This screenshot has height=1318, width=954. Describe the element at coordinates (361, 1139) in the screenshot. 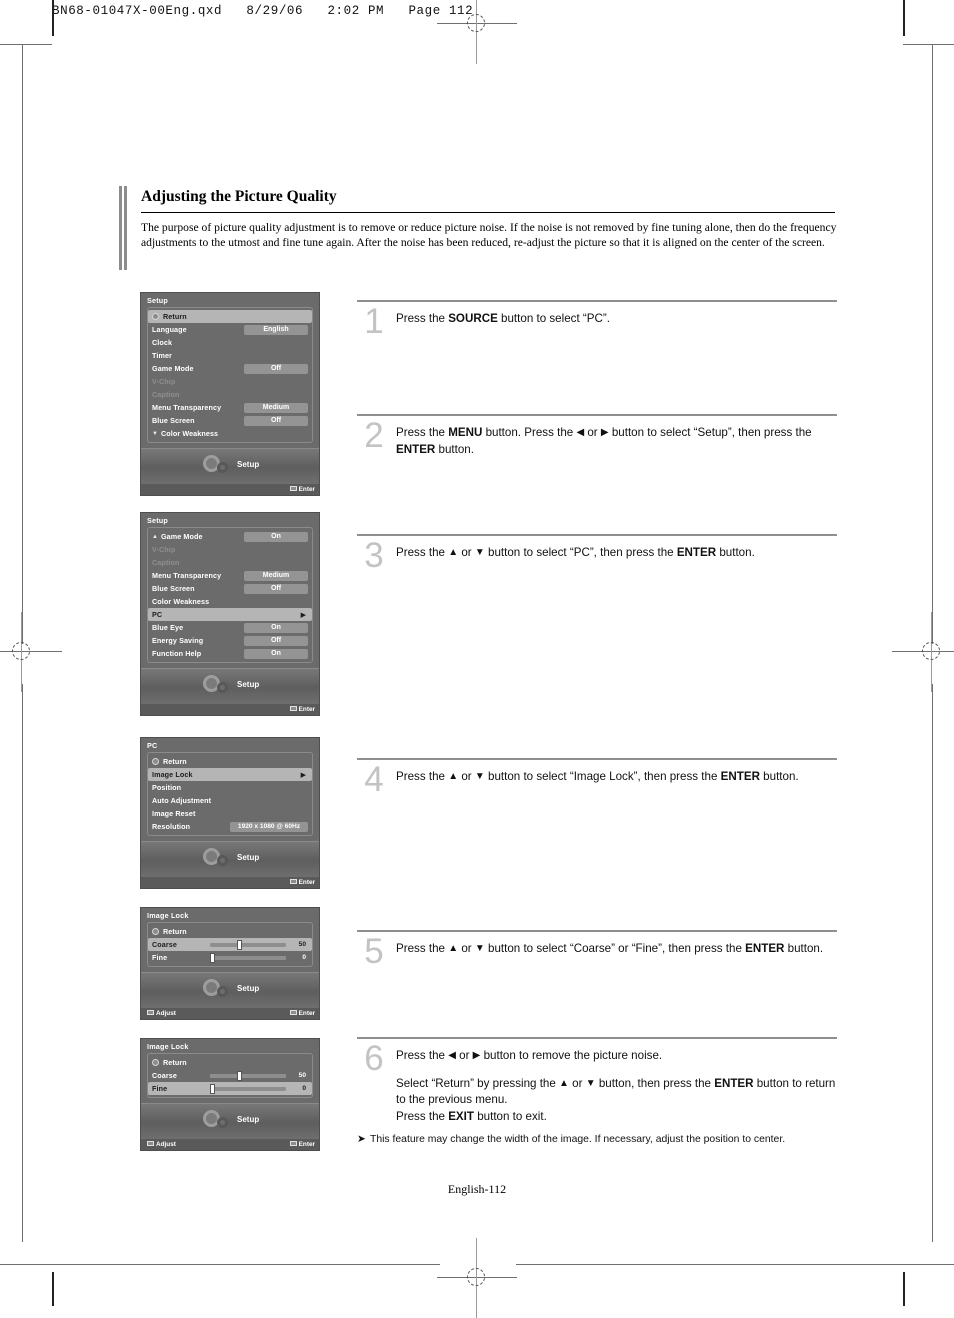

I see `footnote-marker-icon: ➤` at that location.